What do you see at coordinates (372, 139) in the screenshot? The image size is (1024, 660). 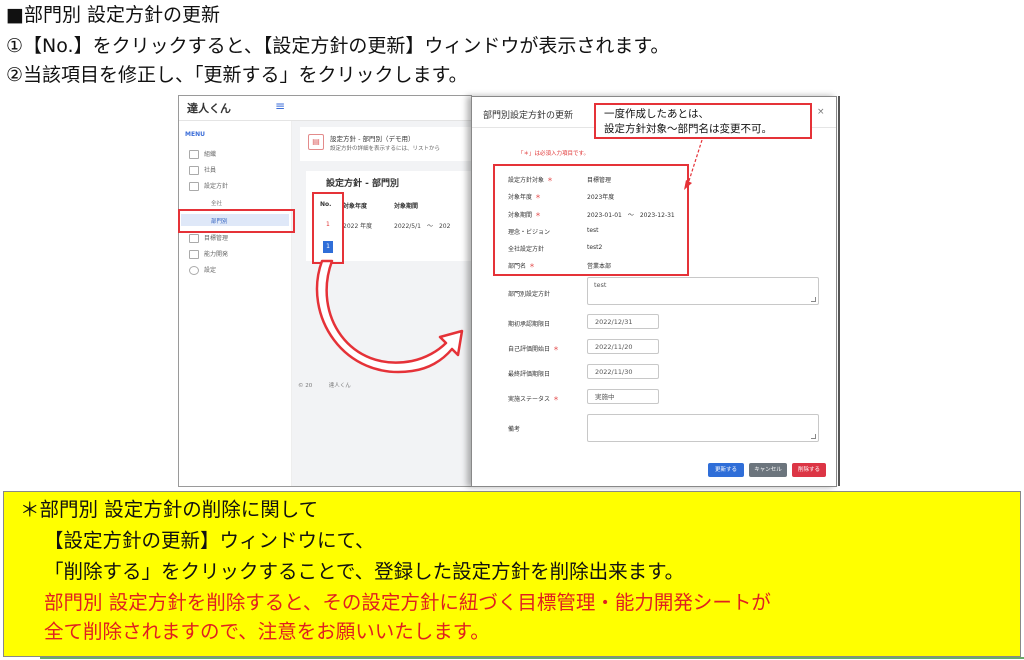 I see `page-title: 設定方針 - 部門別（デモ用）` at bounding box center [372, 139].